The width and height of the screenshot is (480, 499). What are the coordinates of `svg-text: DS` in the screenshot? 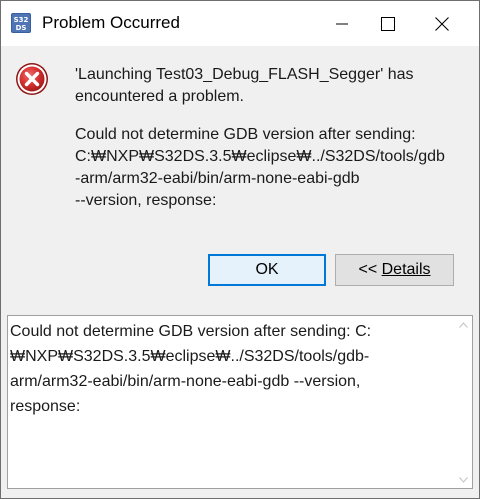 It's located at (21, 28).